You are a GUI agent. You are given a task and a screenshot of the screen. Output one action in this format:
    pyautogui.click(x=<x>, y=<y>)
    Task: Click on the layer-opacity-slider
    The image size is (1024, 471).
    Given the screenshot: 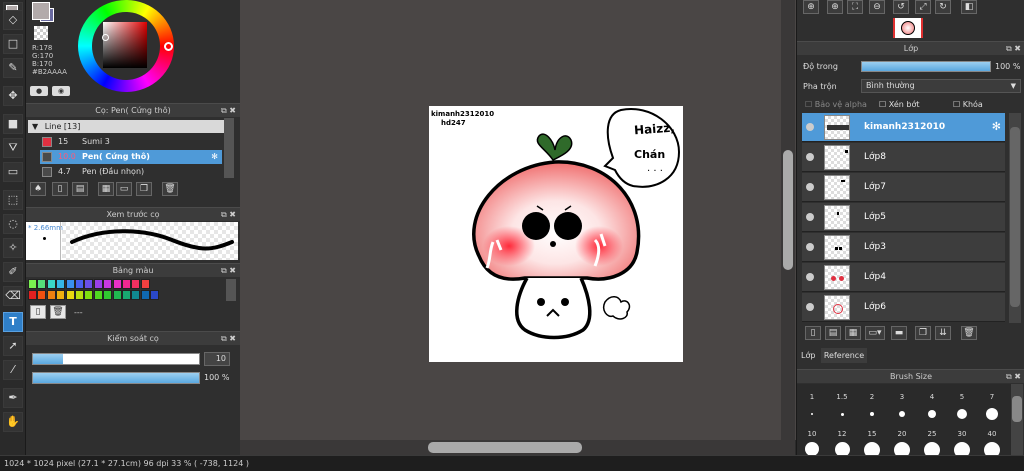 What is the action you would take?
    pyautogui.click(x=926, y=66)
    